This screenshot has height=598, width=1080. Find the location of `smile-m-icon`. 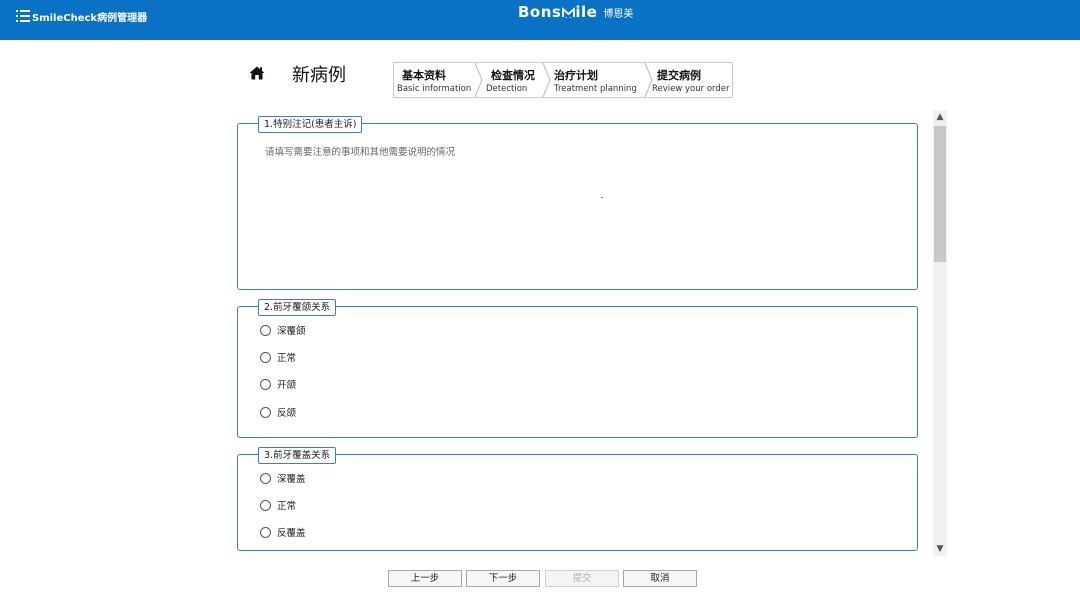

smile-m-icon is located at coordinates (568, 12).